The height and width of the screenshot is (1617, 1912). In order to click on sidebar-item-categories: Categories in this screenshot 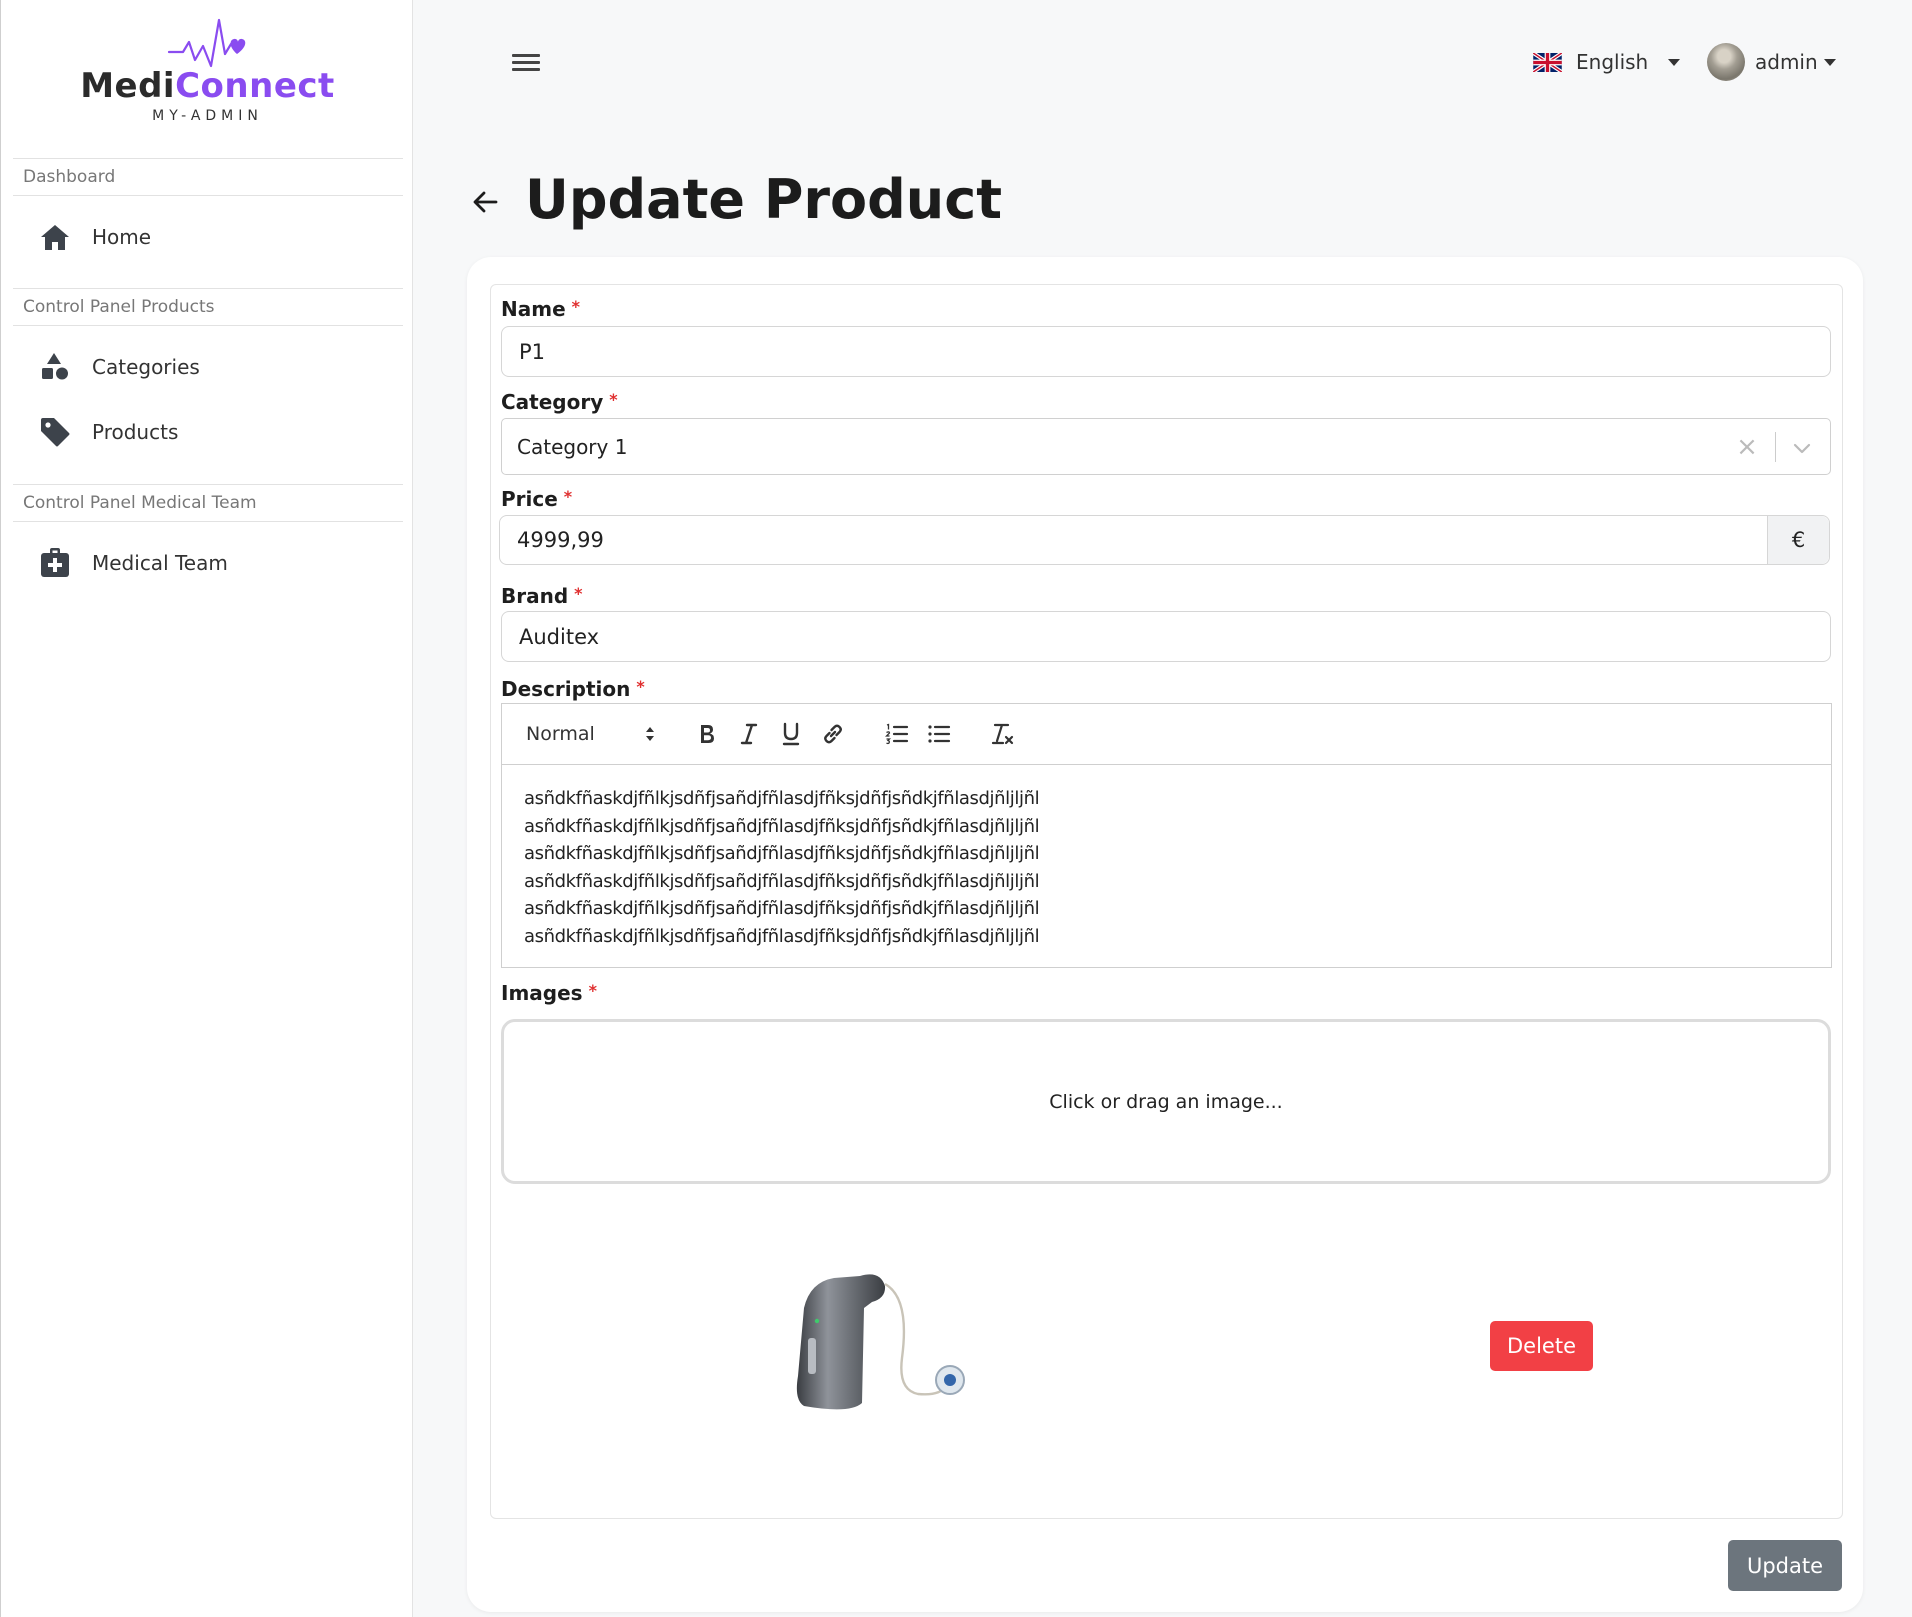, I will do `click(208, 367)`.